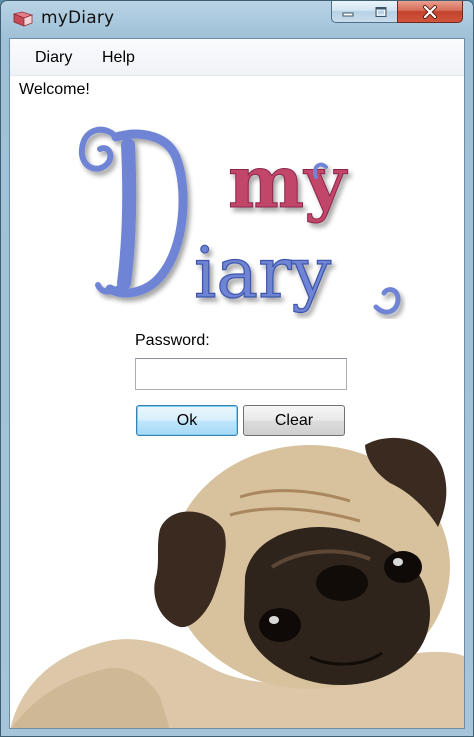  Describe the element at coordinates (53, 58) in the screenshot. I see `menu-item-diary: Diary` at that location.